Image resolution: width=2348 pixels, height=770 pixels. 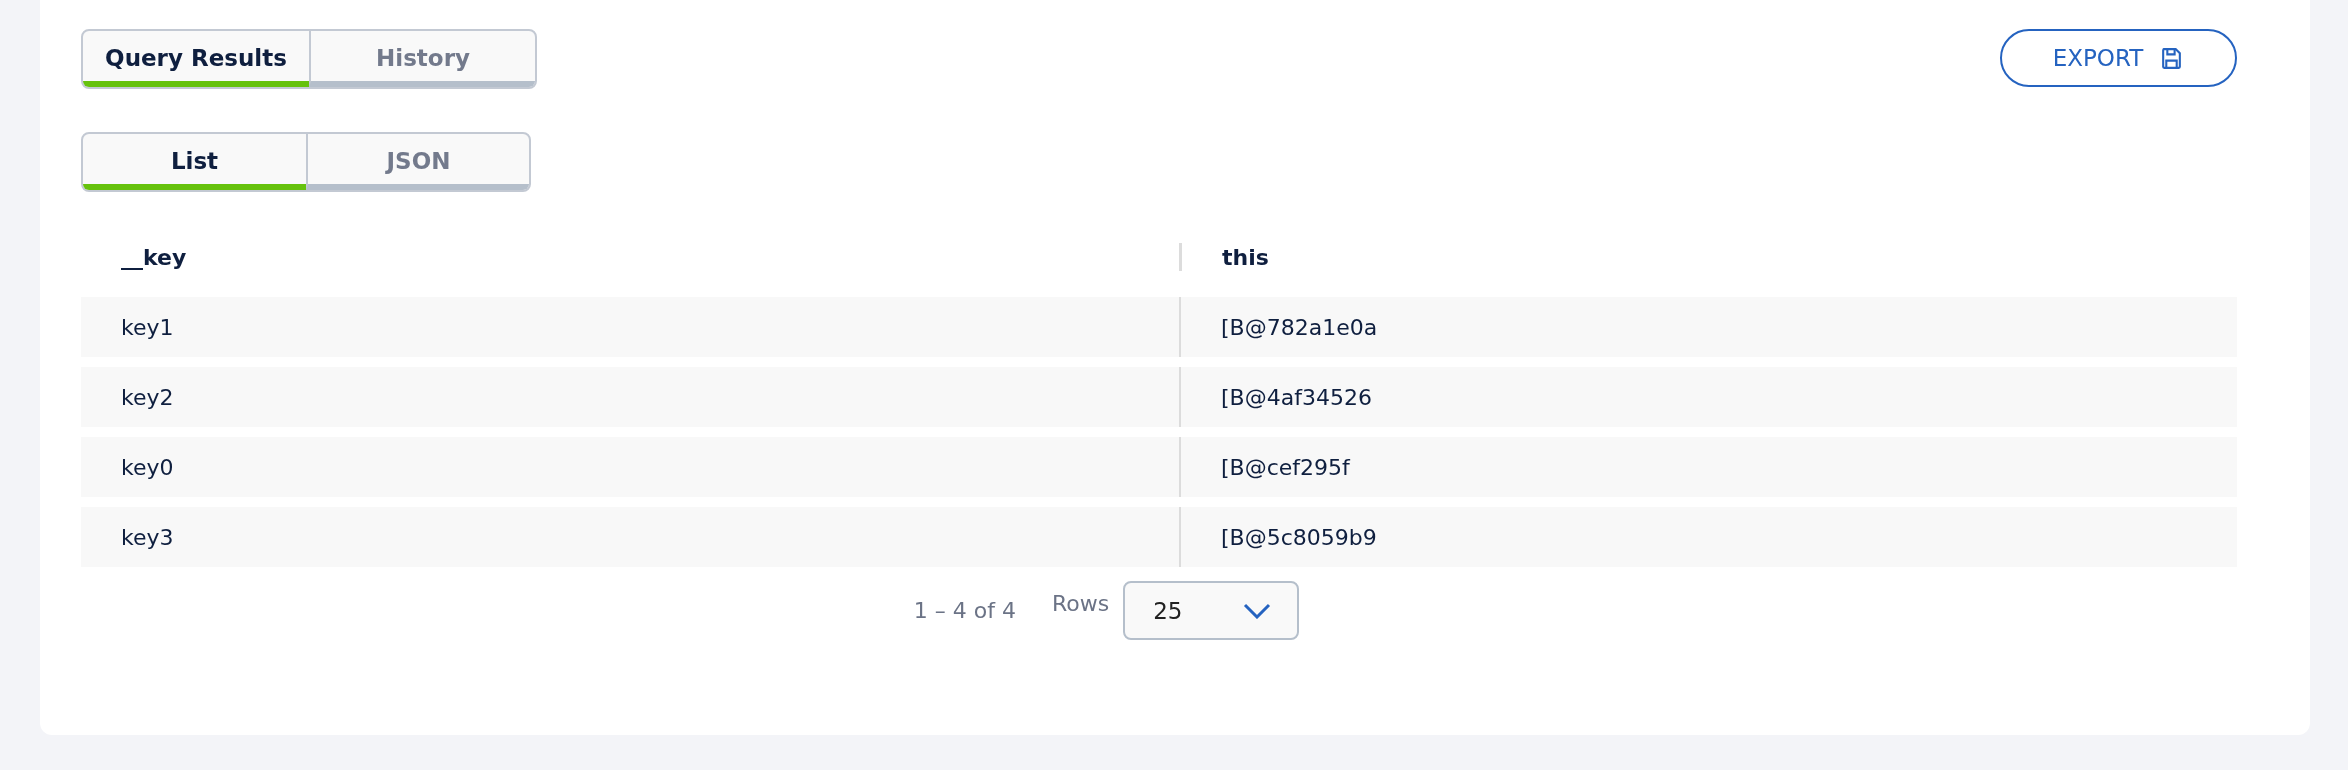 What do you see at coordinates (1245, 257) in the screenshot?
I see `column-header: this` at bounding box center [1245, 257].